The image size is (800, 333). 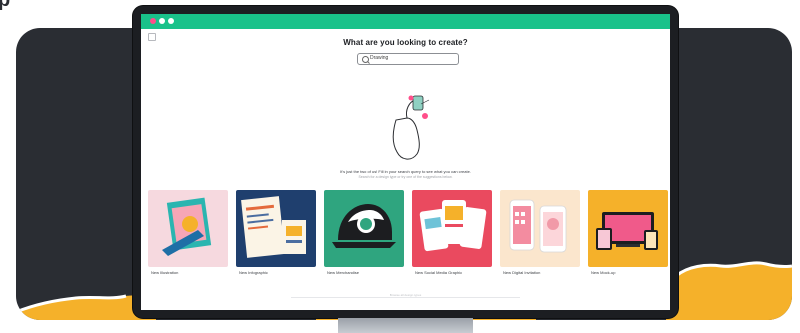 I want to click on card-label: New Infographic, so click(x=253, y=272).